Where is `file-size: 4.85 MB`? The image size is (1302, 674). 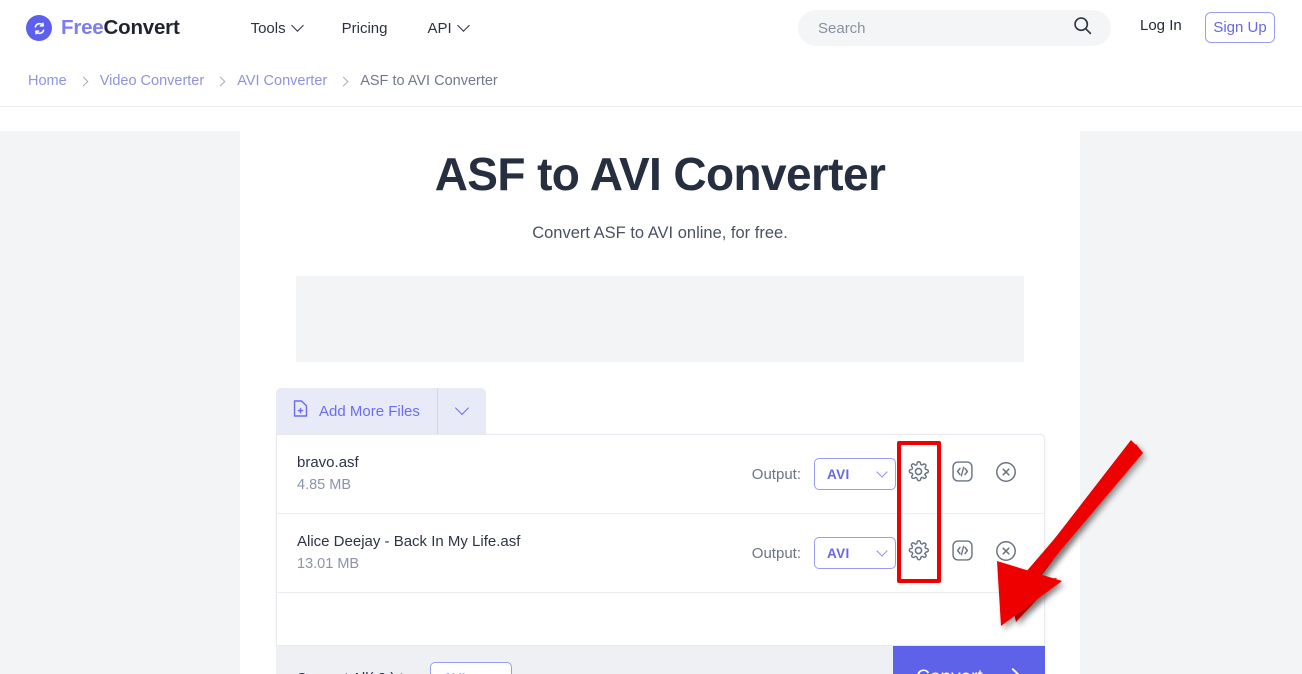 file-size: 4.85 MB is located at coordinates (324, 484).